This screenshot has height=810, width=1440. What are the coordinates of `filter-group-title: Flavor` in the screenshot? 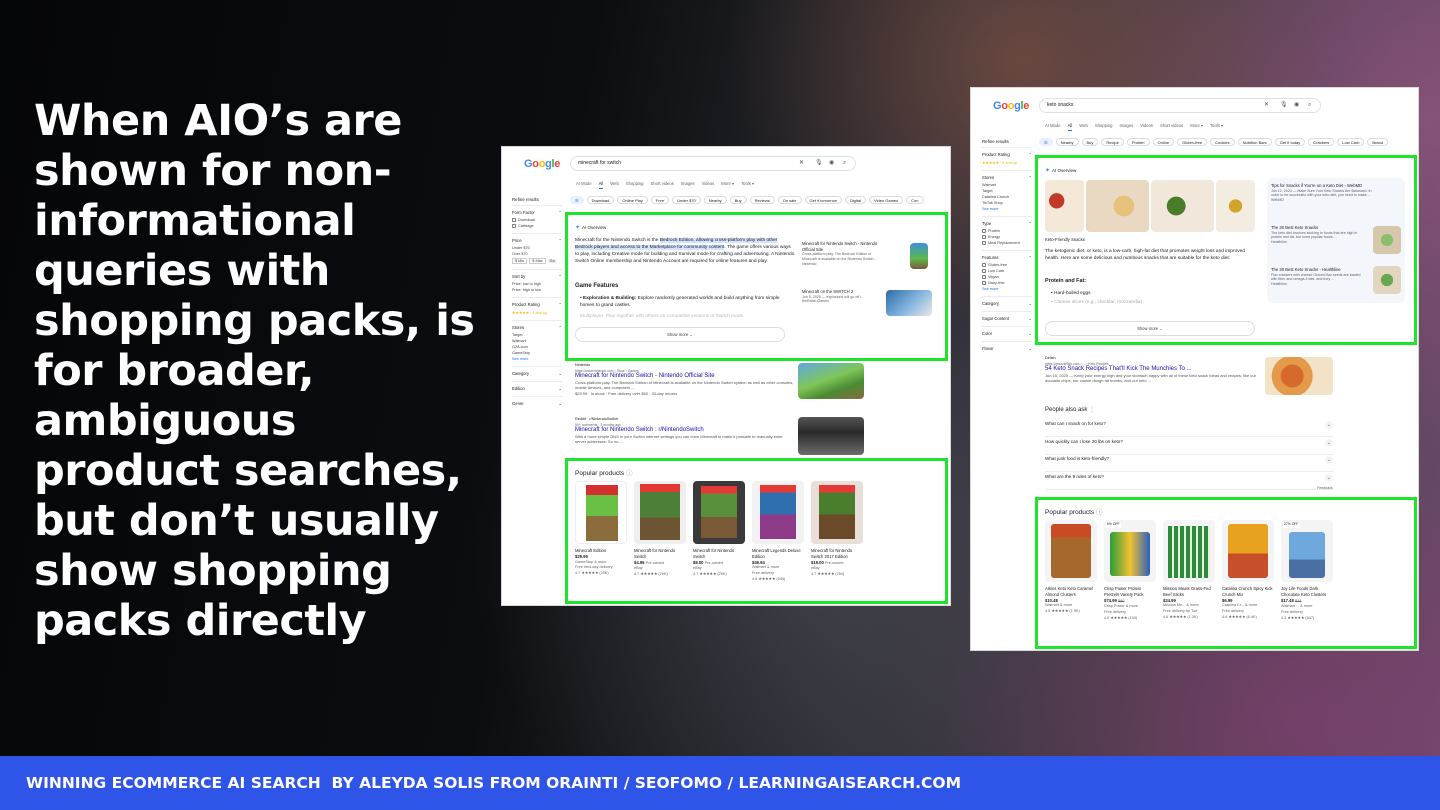 It's located at (988, 348).